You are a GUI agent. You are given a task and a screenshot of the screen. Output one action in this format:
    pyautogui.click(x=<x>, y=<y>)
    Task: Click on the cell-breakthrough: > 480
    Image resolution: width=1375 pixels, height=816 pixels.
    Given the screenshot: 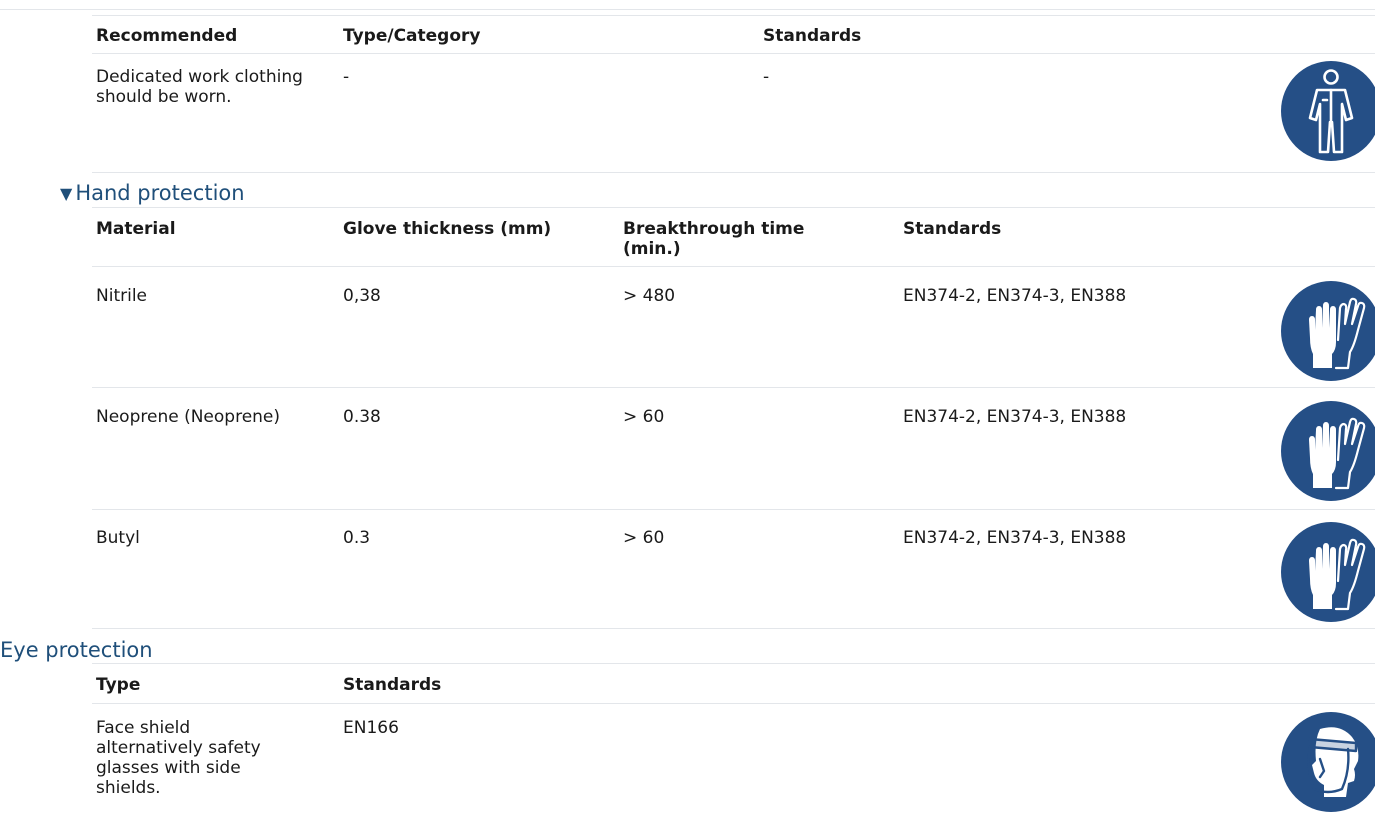 What is the action you would take?
    pyautogui.click(x=649, y=296)
    